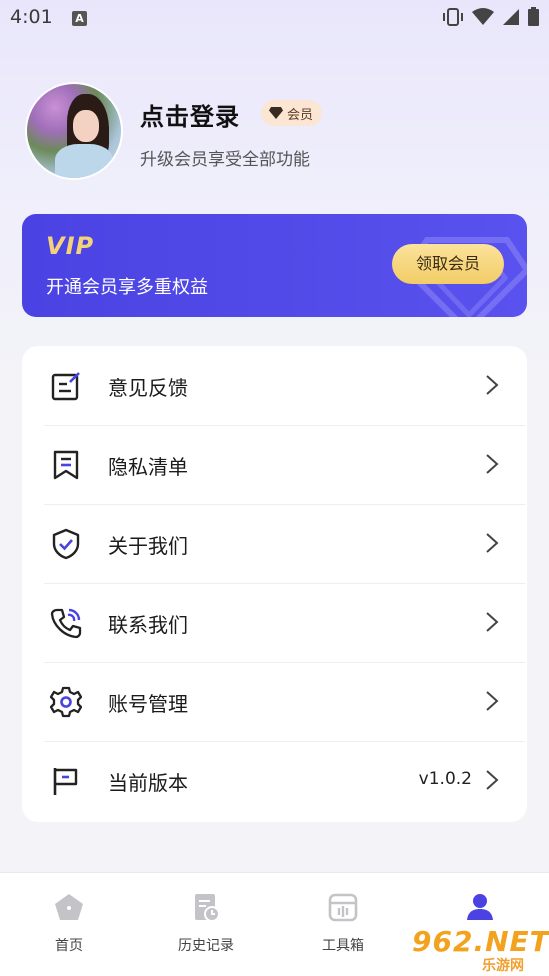 The image size is (549, 976). I want to click on home-pentagon-icon, so click(69, 907).